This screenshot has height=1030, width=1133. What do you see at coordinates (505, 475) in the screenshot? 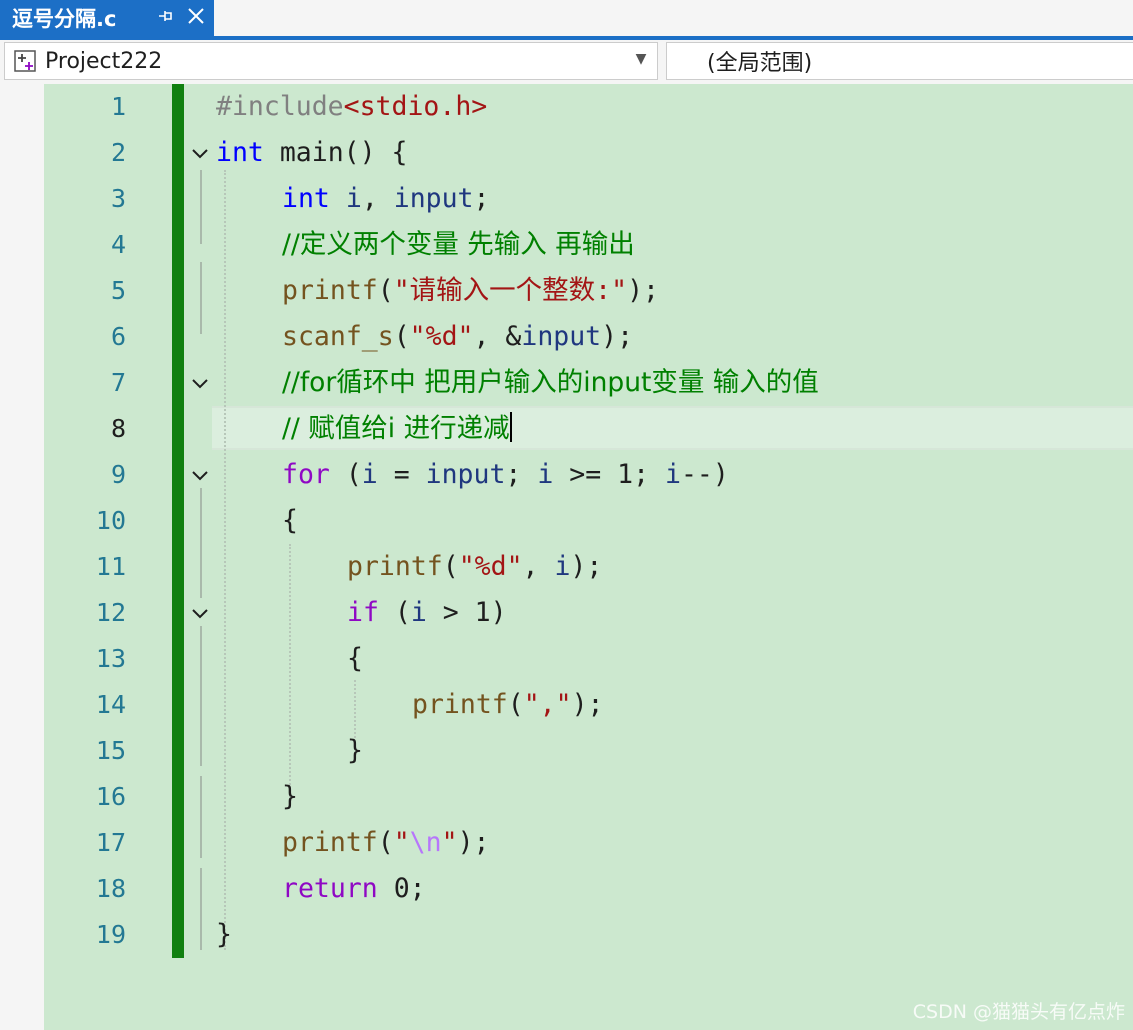
I see `code-text: for (i = input; i >= 1; i--)` at bounding box center [505, 475].